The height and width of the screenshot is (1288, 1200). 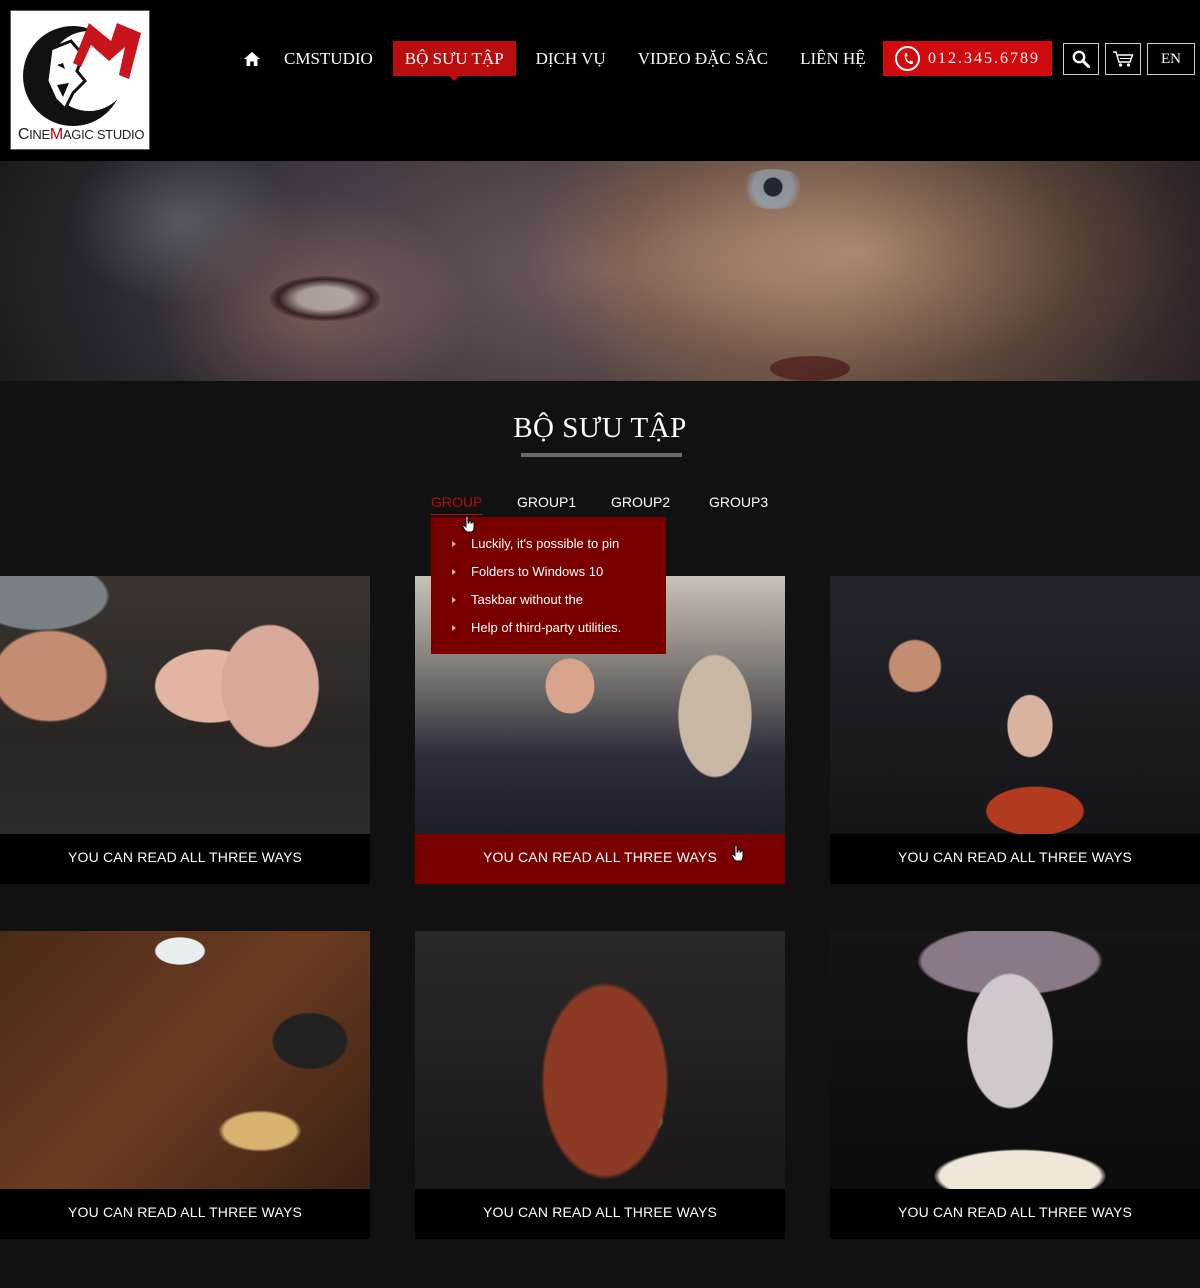 What do you see at coordinates (833, 58) in the screenshot?
I see `nav-item-lien-he: LIÊN HỆ` at bounding box center [833, 58].